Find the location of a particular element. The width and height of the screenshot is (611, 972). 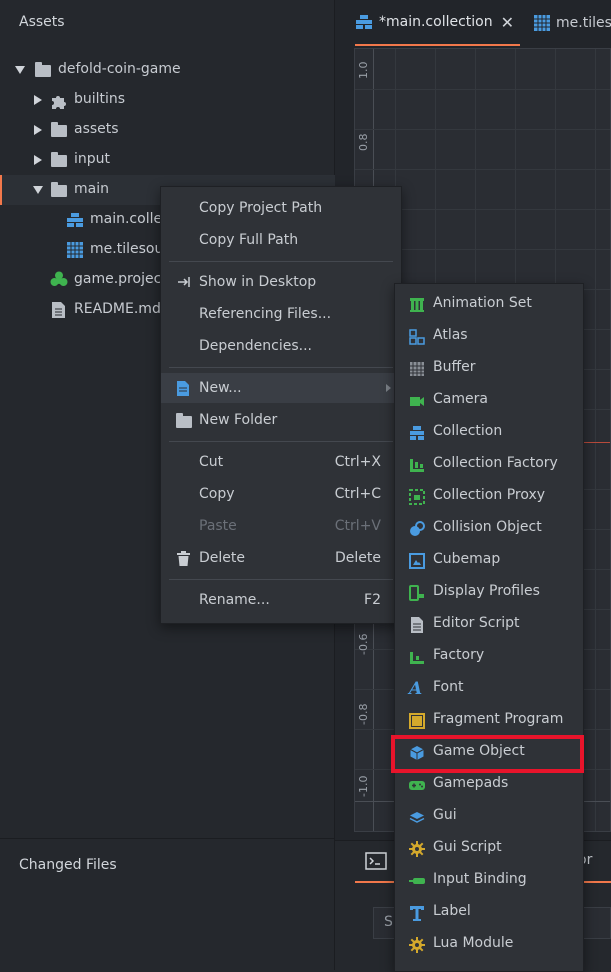

submenu-item-font: A Font is located at coordinates (489, 689).